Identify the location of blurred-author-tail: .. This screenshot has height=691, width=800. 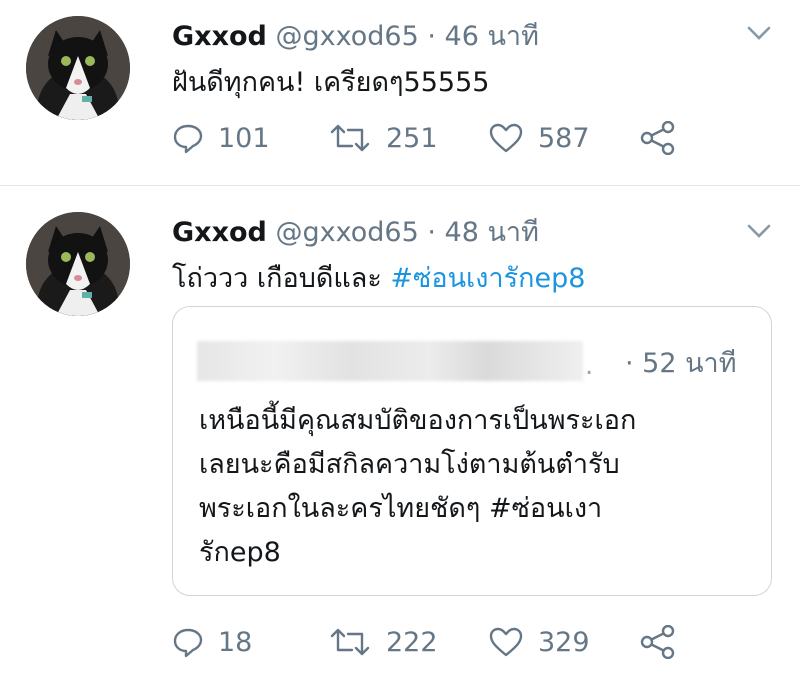
(589, 366).